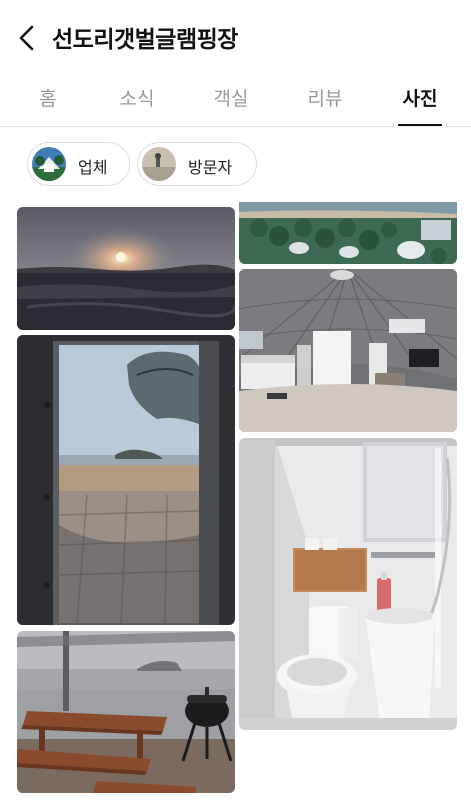 This screenshot has width=471, height=807. I want to click on photo-dome-interior, so click(348, 350).